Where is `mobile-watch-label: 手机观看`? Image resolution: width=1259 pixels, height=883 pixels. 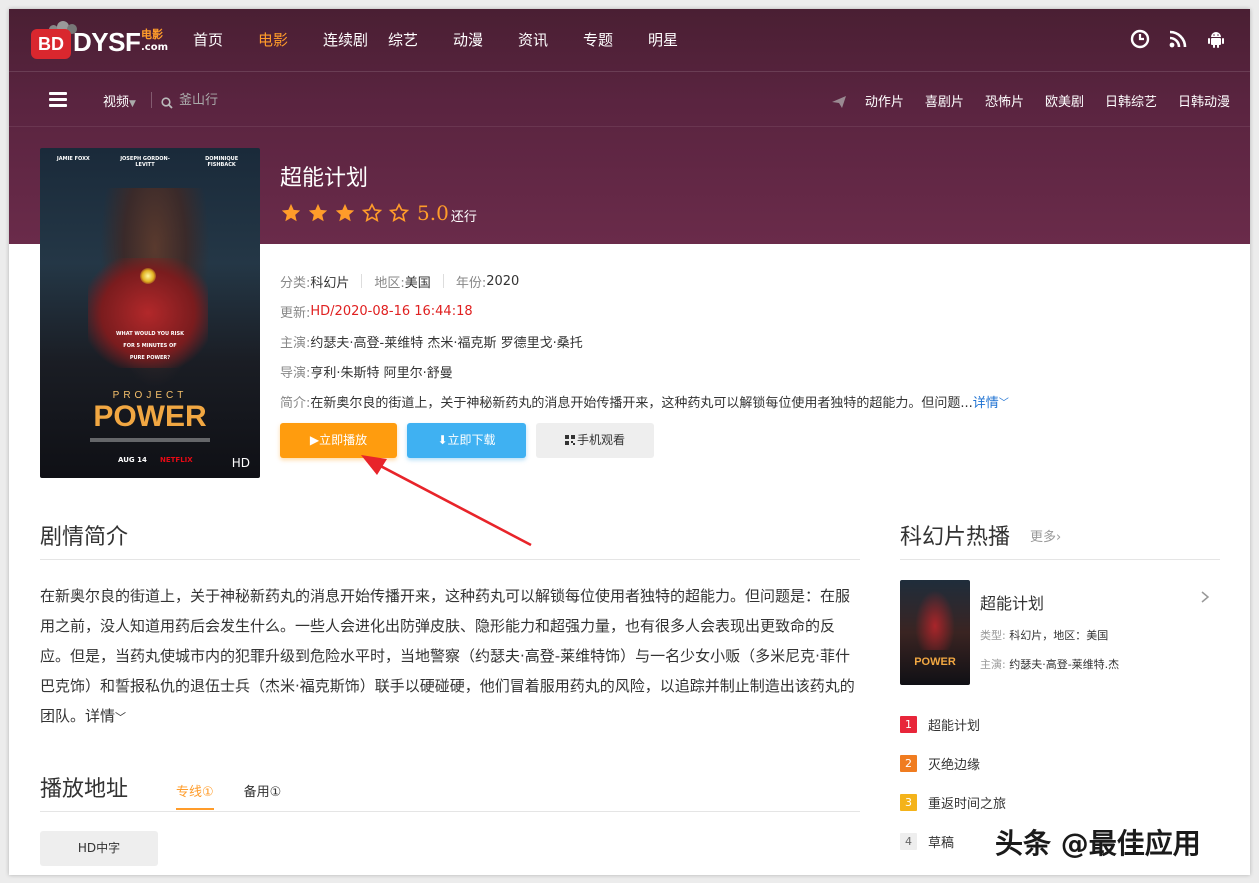
mobile-watch-label: 手机观看 is located at coordinates (600, 440).